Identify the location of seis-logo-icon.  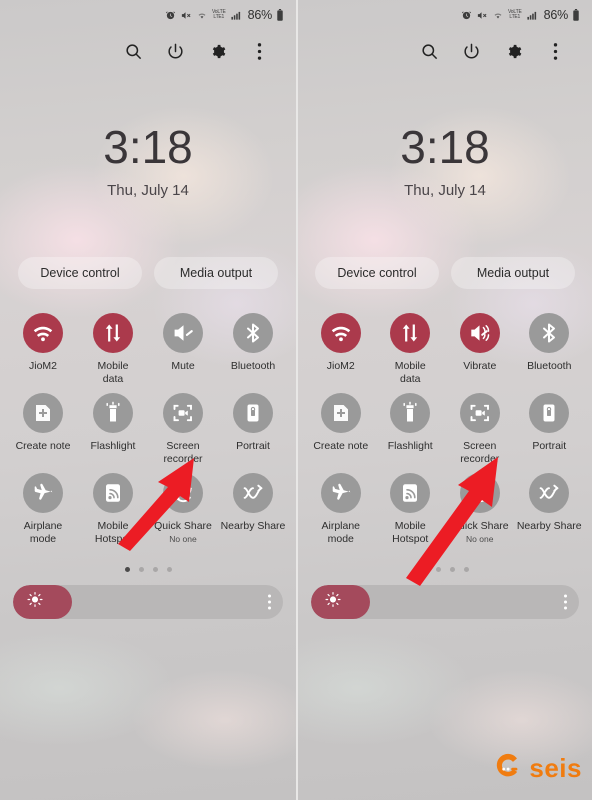
(509, 768).